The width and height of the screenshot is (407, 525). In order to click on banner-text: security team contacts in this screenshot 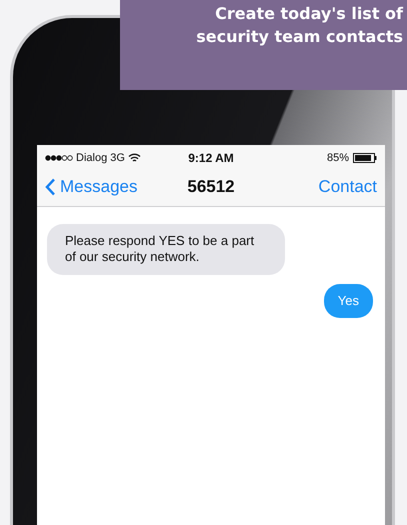, I will do `click(299, 37)`.